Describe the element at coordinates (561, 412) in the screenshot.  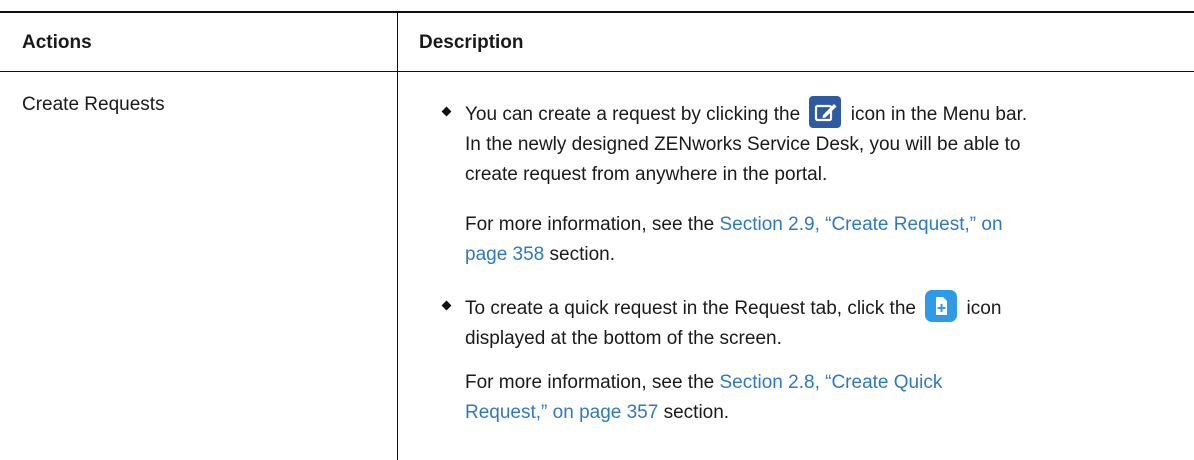
I see `link-section-2-8-page: Request,” on page 357` at that location.